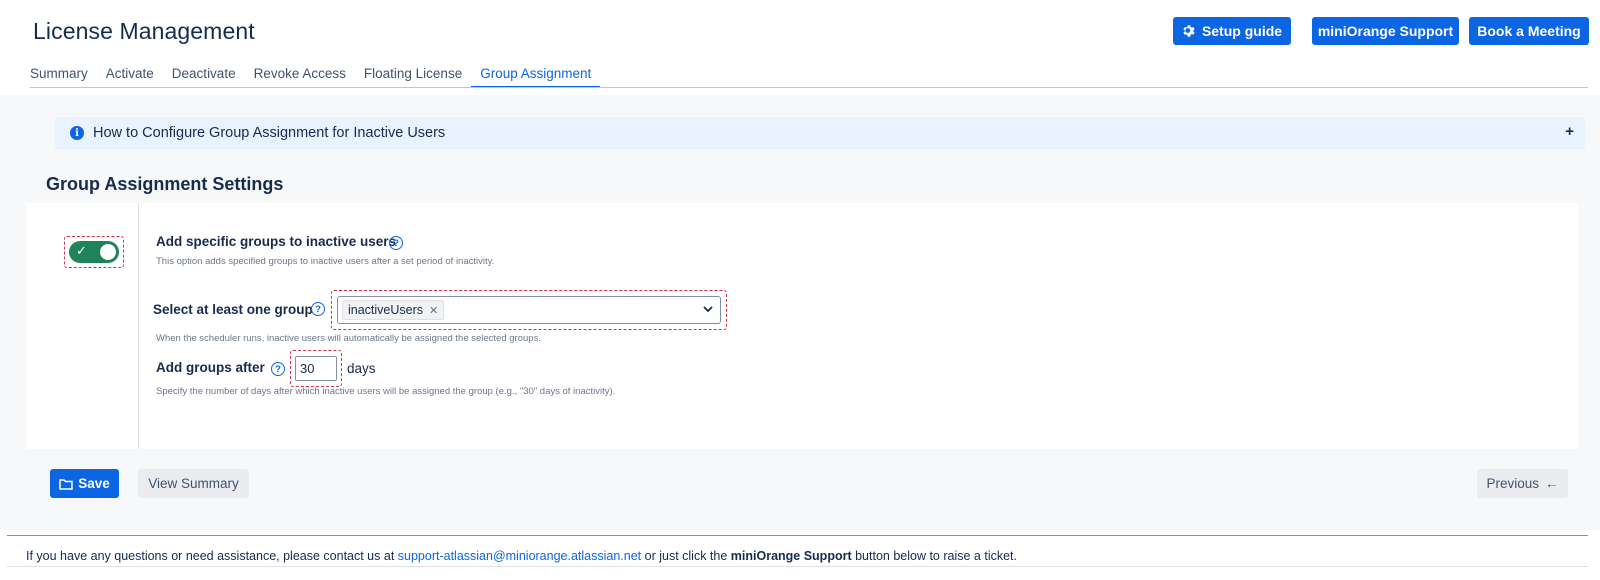 Image resolution: width=1600 pixels, height=580 pixels. Describe the element at coordinates (797, 566) in the screenshot. I see `footer-bottom-divider` at that location.